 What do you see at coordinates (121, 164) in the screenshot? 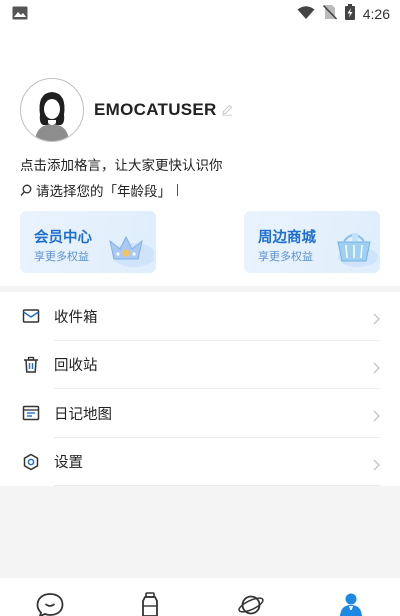
I see `motto-prompt: 点击添加格言，让大家更快认识你` at bounding box center [121, 164].